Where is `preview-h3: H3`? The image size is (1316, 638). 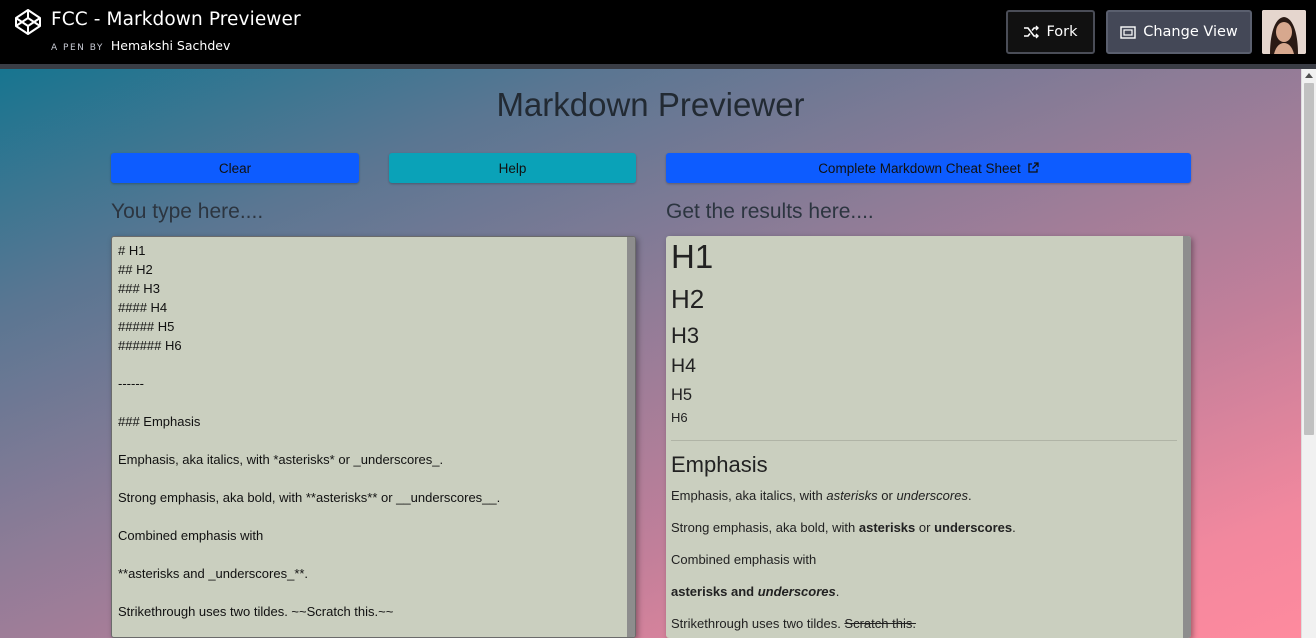
preview-h3: H3 is located at coordinates (685, 335).